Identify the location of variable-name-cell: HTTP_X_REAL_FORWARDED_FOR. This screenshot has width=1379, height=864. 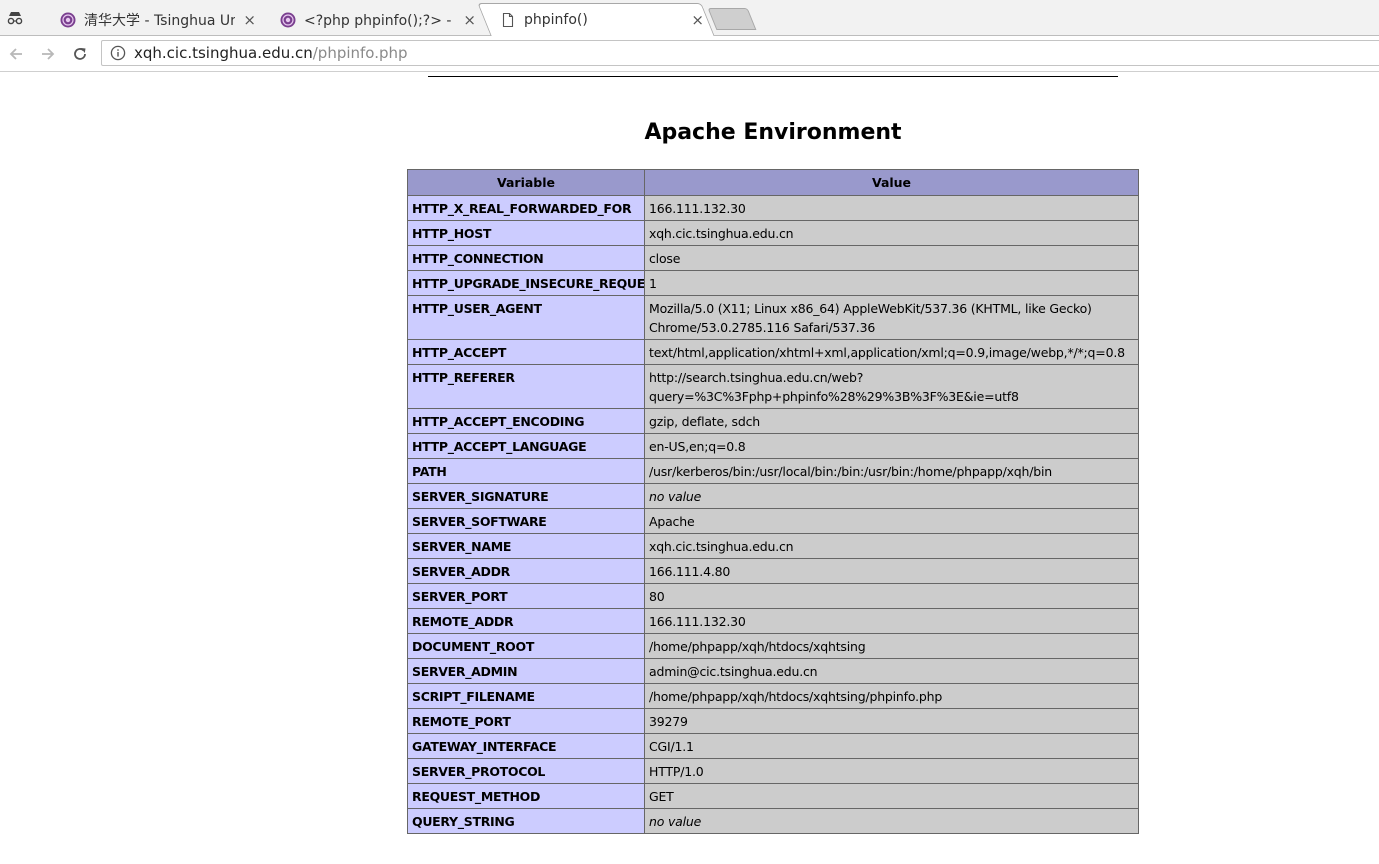
(526, 208).